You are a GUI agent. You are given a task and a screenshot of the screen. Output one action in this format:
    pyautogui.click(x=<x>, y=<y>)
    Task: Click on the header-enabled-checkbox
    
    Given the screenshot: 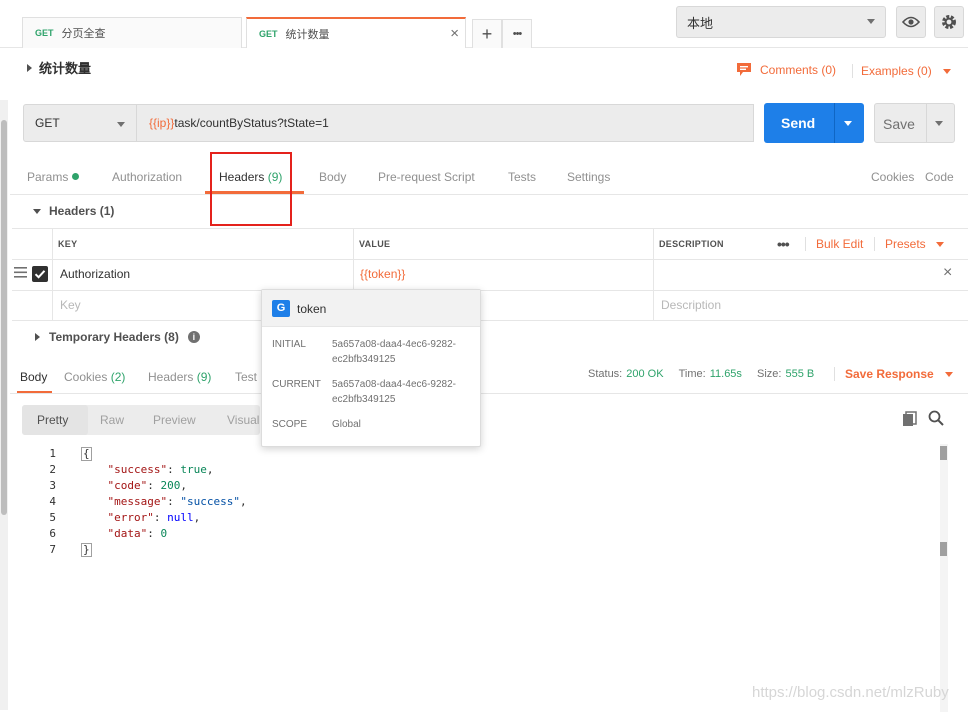 What is the action you would take?
    pyautogui.click(x=40, y=274)
    